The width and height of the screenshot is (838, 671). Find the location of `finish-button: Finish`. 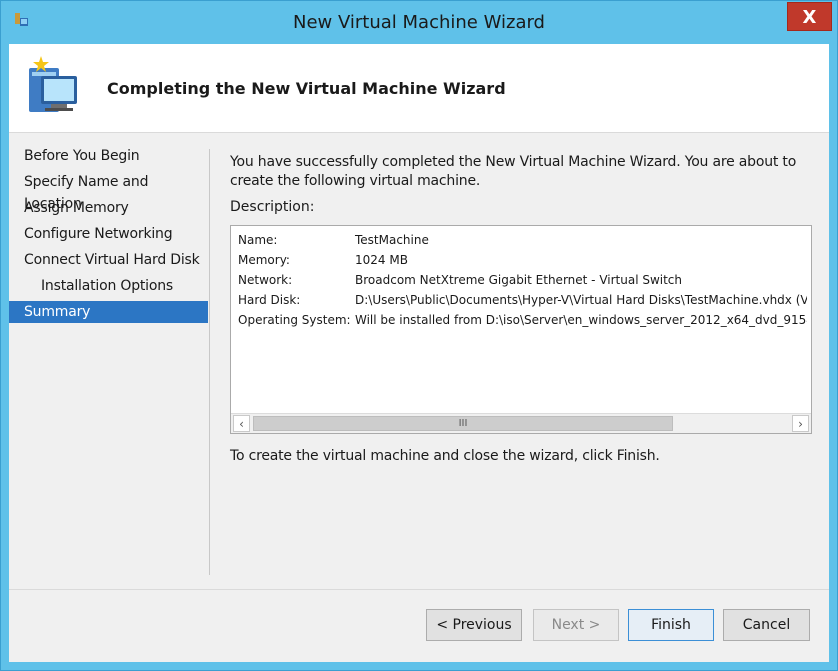

finish-button: Finish is located at coordinates (671, 625).